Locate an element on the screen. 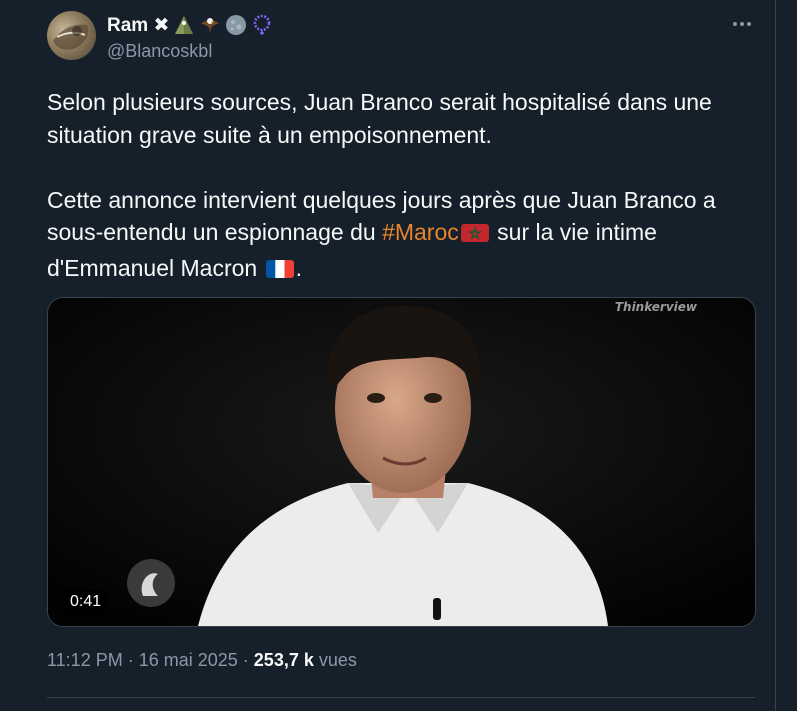  video-duration-badge: 0:41 is located at coordinates (86, 602).